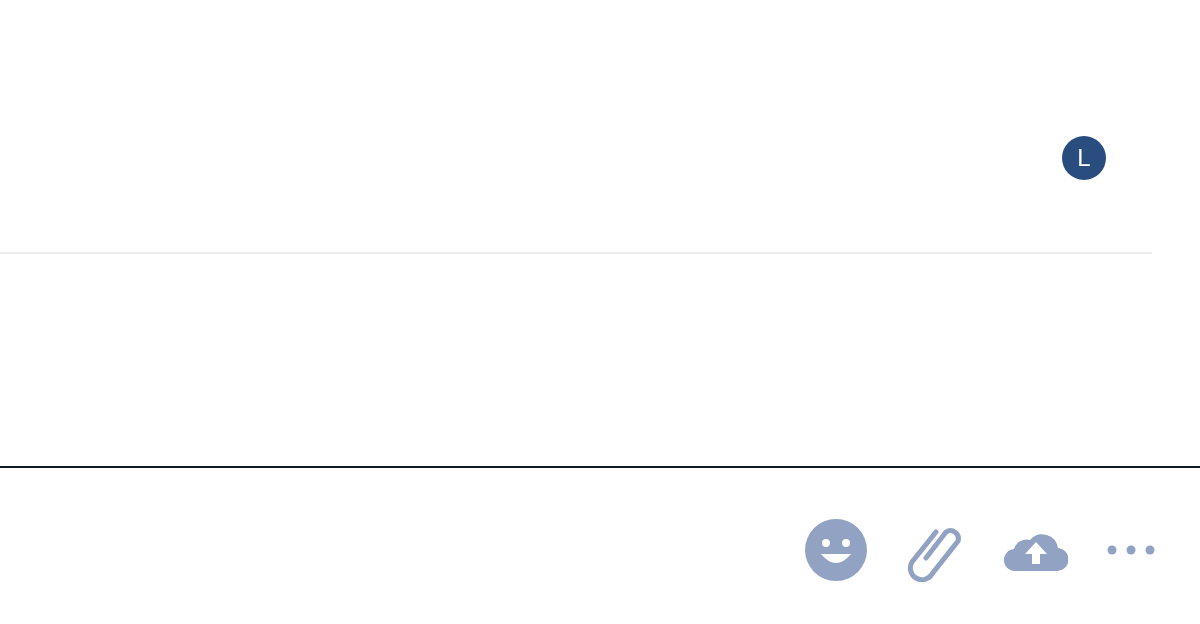 This screenshot has width=1200, height=624. What do you see at coordinates (1084, 158) in the screenshot?
I see `user-avatar: L` at bounding box center [1084, 158].